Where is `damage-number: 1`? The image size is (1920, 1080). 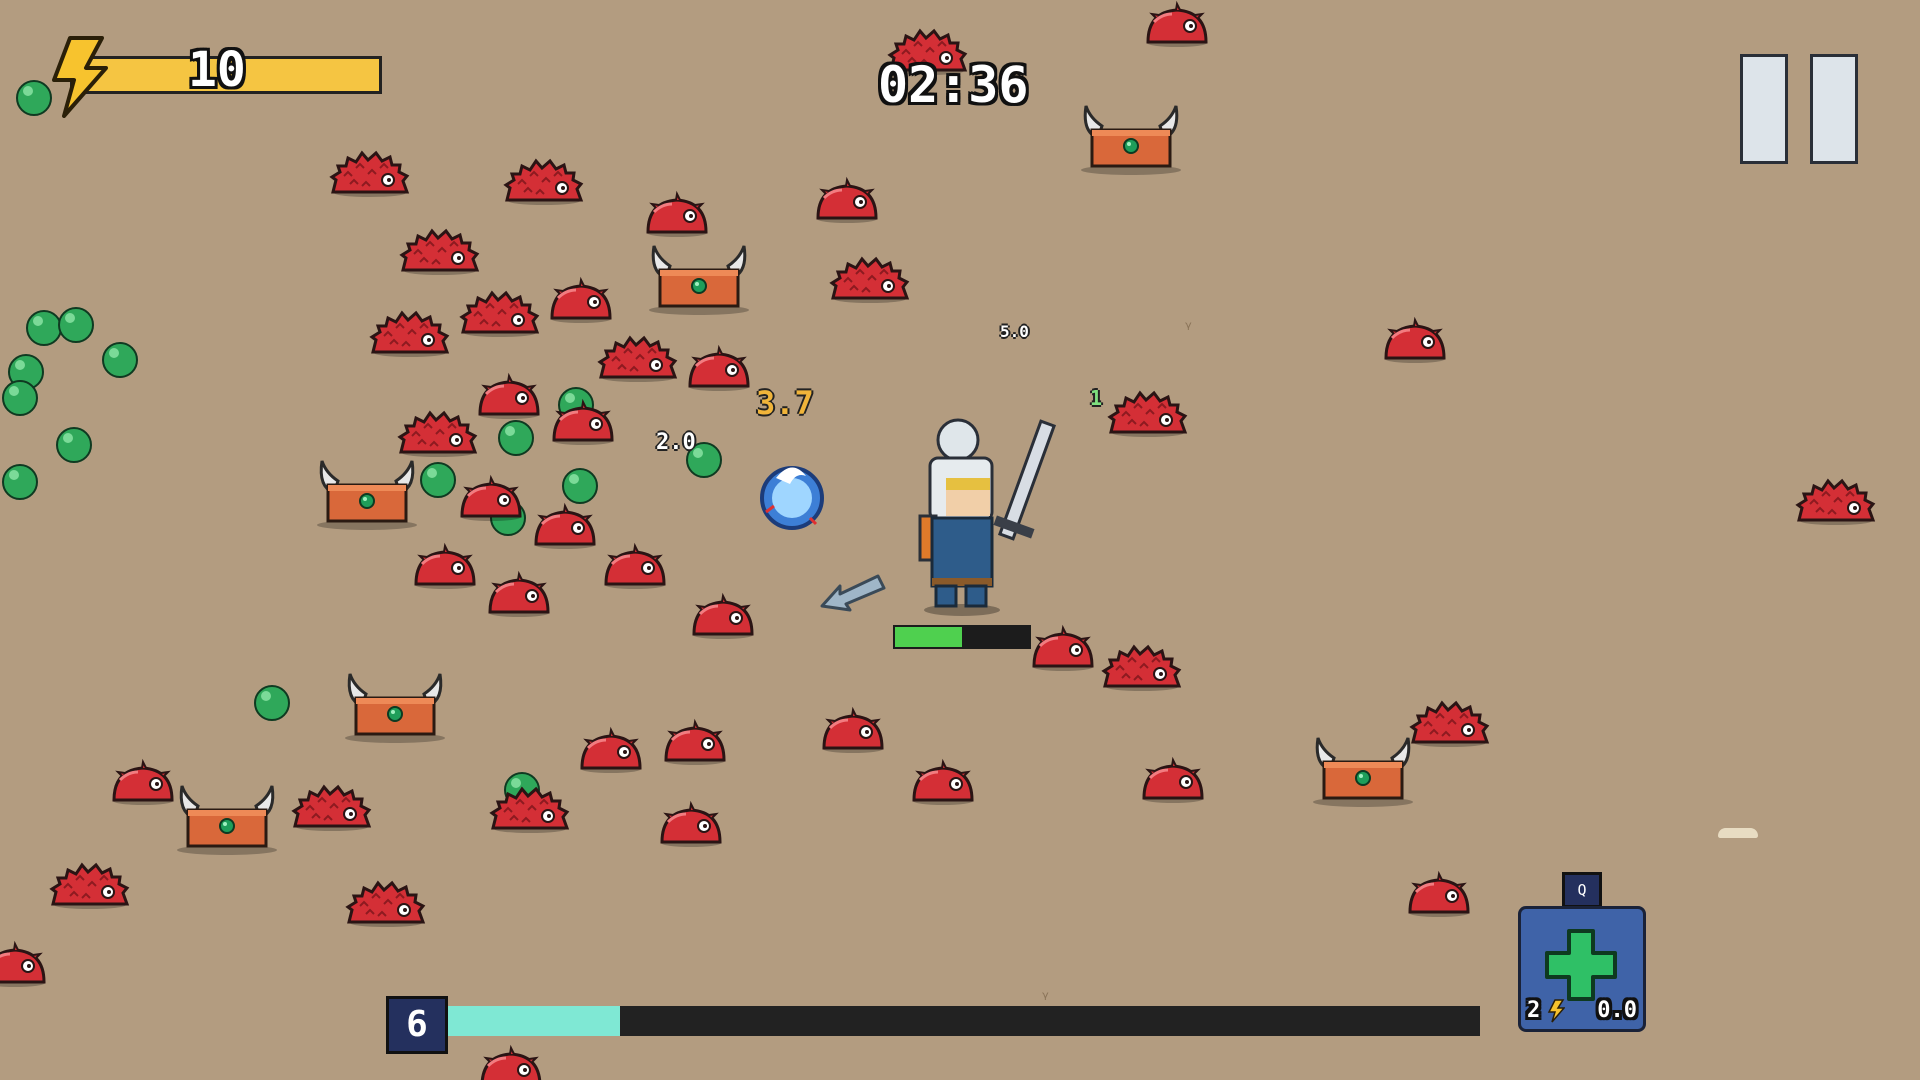 damage-number: 1 is located at coordinates (1096, 398).